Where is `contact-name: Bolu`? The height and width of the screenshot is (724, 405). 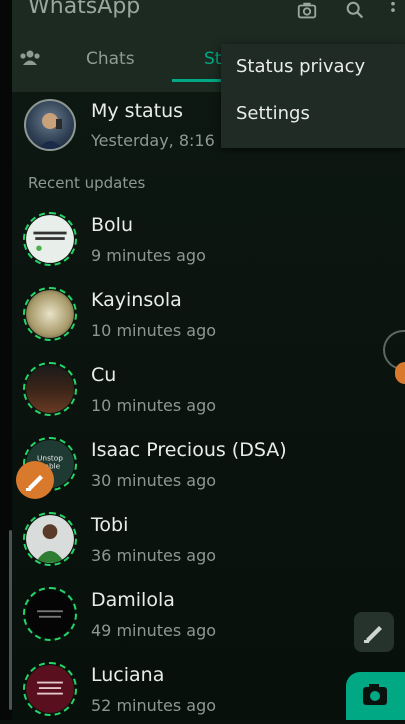 contact-name: Bolu is located at coordinates (112, 225).